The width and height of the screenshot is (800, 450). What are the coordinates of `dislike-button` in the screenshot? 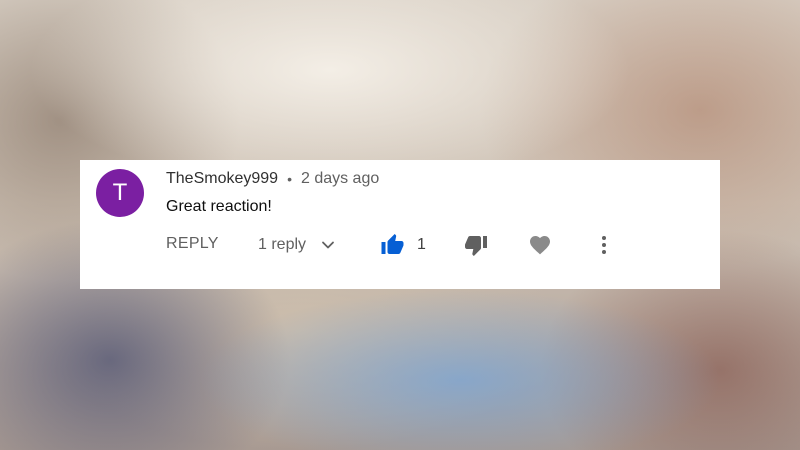 It's located at (476, 245).